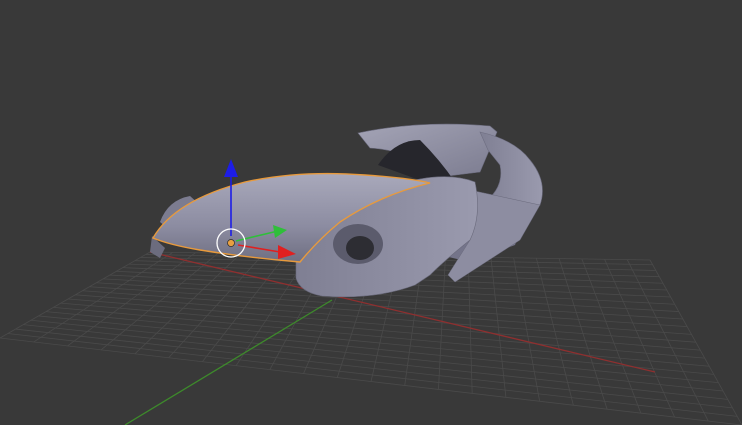  What do you see at coordinates (231, 168) in the screenshot?
I see `z-axis-arrow-head` at bounding box center [231, 168].